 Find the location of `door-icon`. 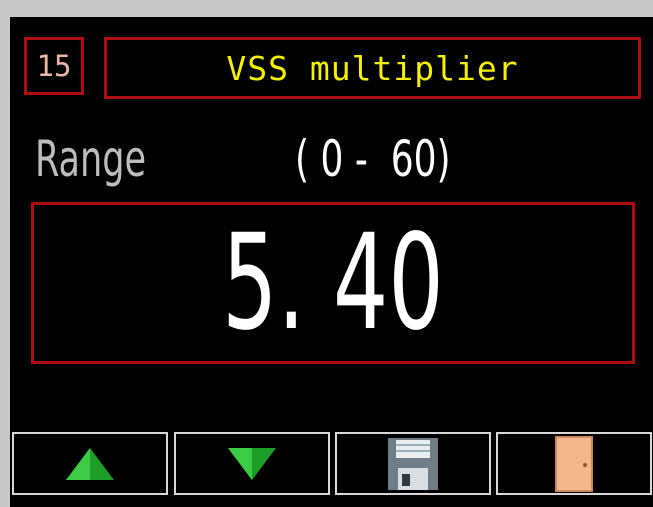

door-icon is located at coordinates (574, 463).